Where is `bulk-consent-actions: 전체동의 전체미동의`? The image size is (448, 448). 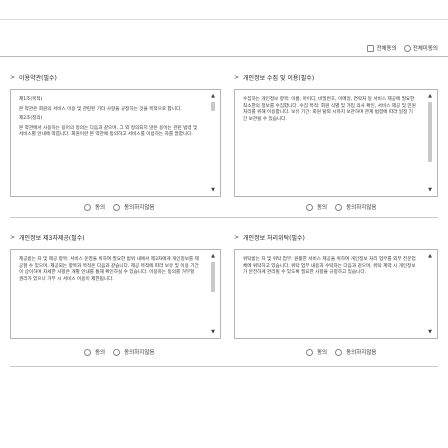
bulk-consent-actions: 전체동의 전체미동의 is located at coordinates (402, 48).